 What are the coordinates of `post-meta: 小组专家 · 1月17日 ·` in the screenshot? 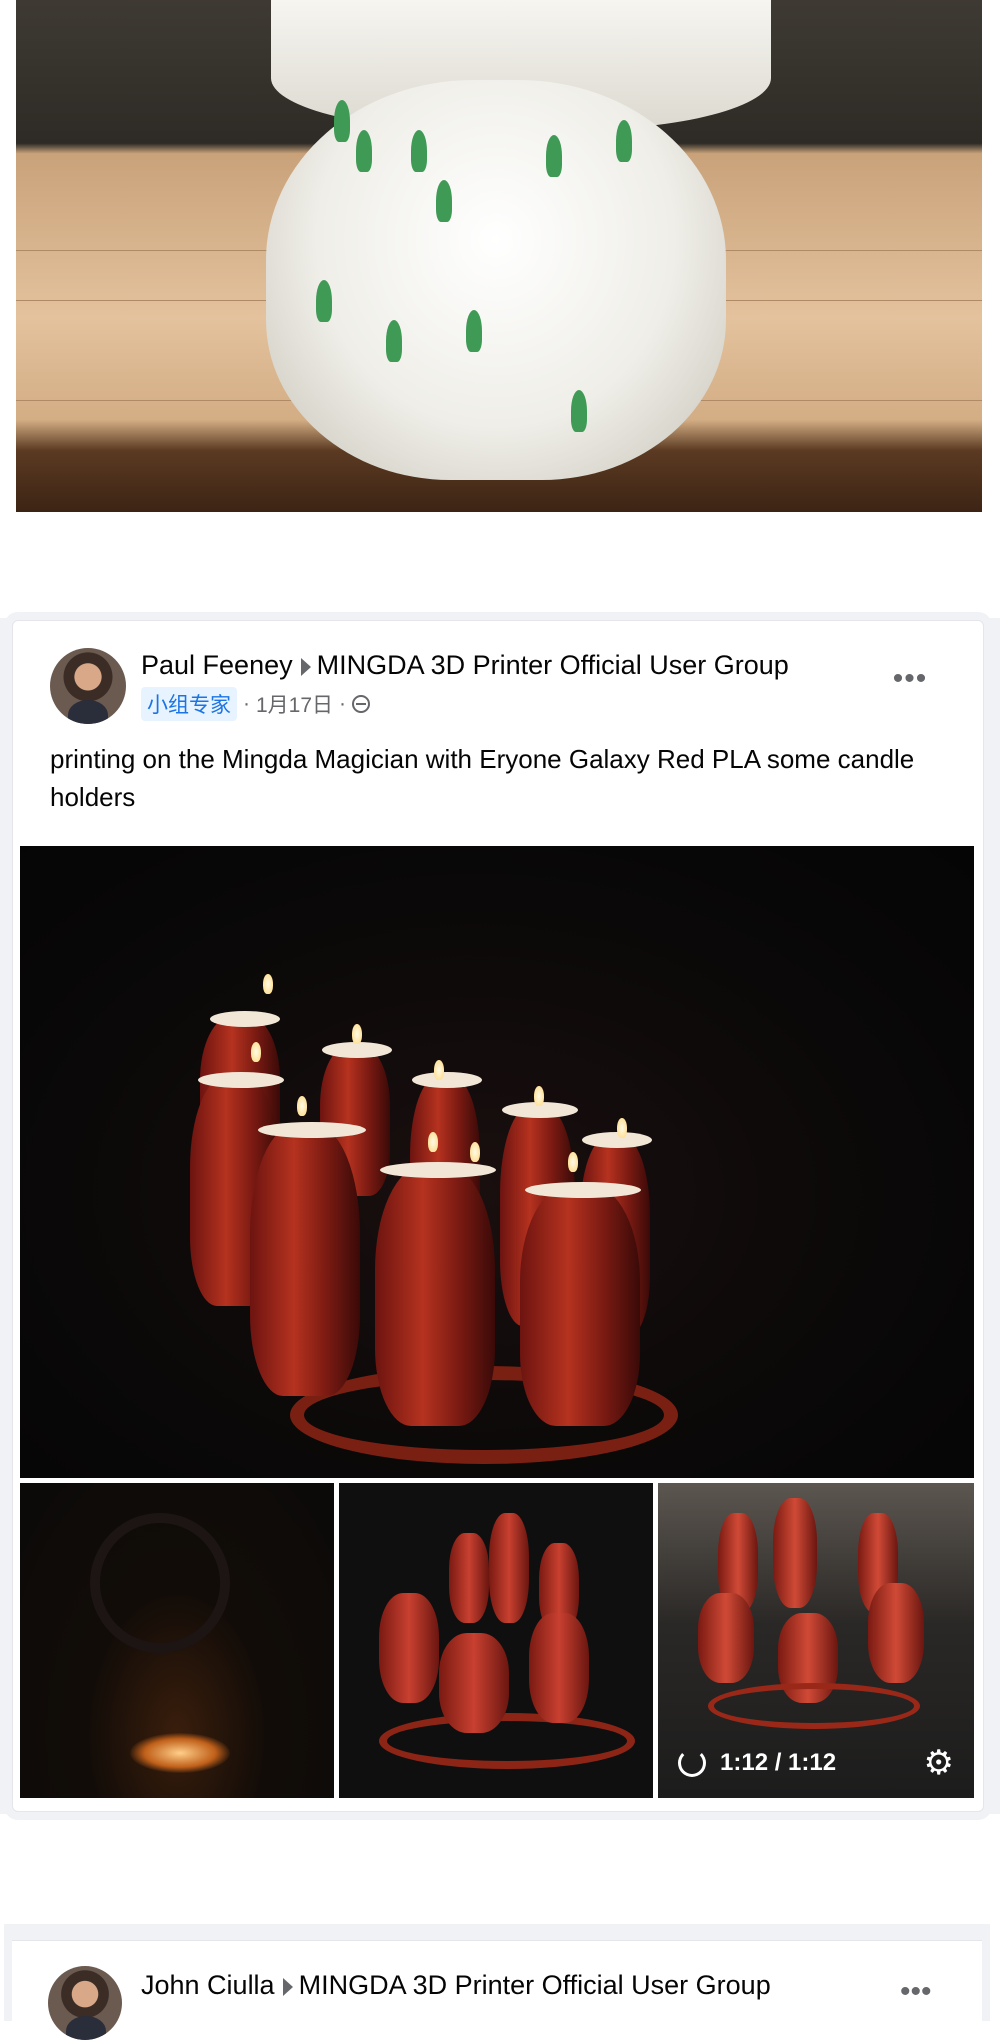 It's located at (256, 704).